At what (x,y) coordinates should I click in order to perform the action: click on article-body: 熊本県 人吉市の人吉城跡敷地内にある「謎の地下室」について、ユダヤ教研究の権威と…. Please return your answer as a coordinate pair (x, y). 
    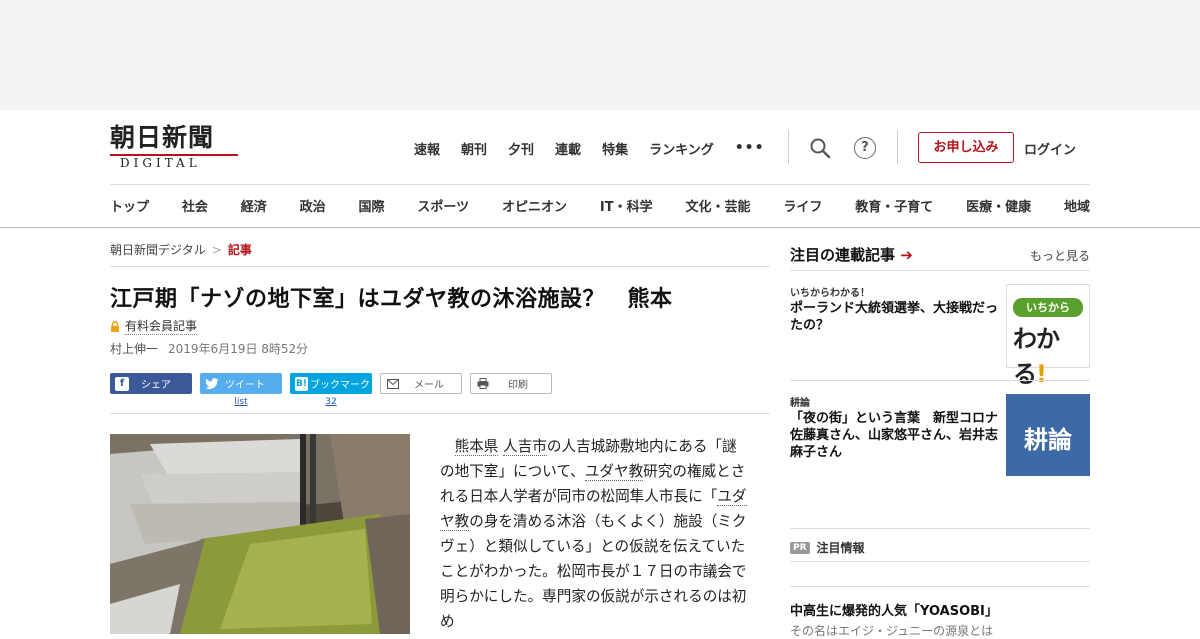
    Looking at the image, I should click on (595, 534).